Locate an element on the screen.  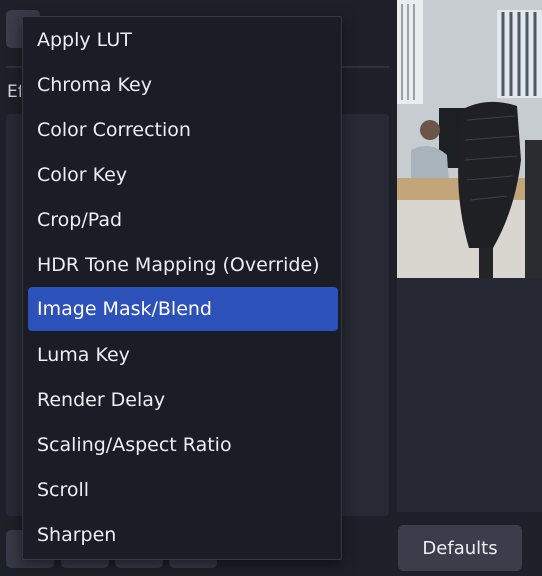
menu-item-sharpen: Sharpen is located at coordinates (183, 535).